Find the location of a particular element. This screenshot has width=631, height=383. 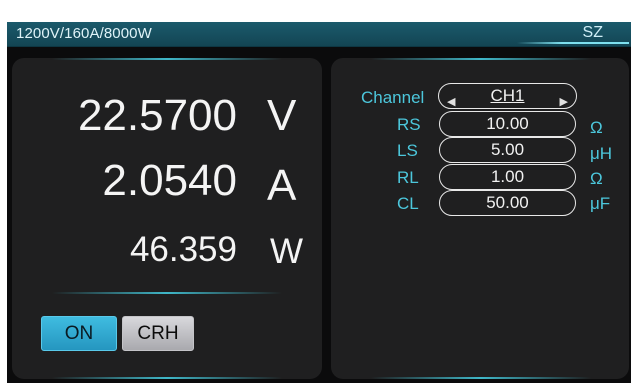

current-unit: A is located at coordinates (282, 185).